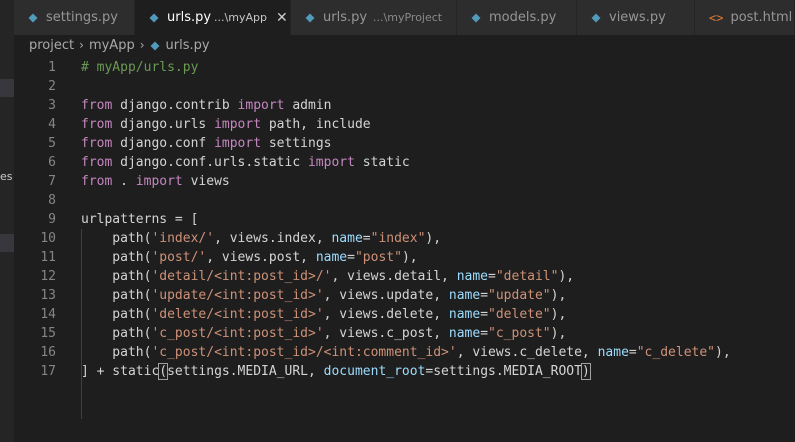 Image resolution: width=795 pixels, height=442 pixels. I want to click on line-number: 10, so click(48, 238).